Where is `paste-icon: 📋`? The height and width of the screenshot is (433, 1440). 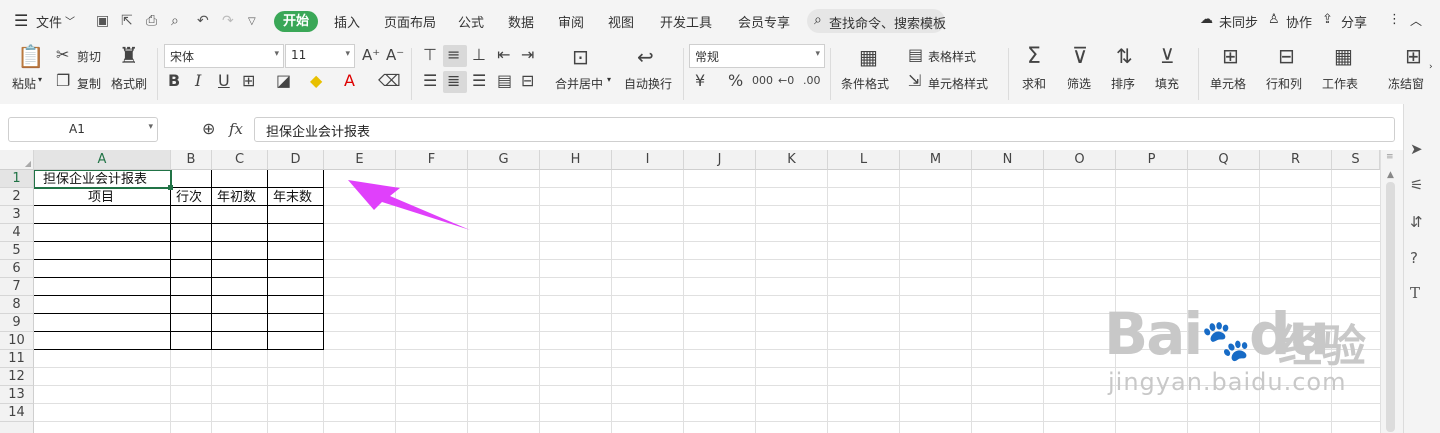 paste-icon: 📋 is located at coordinates (30, 58).